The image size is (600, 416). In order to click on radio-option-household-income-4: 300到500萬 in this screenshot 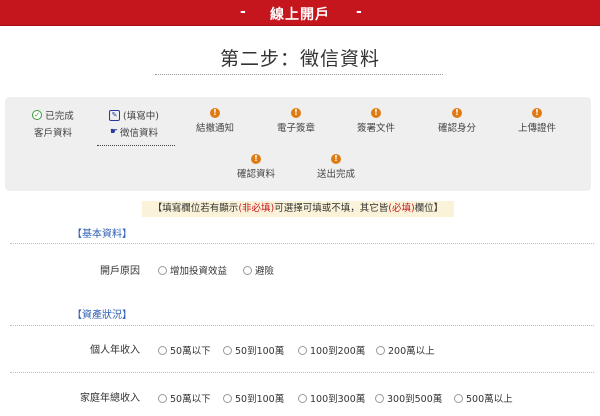, I will do `click(408, 398)`.